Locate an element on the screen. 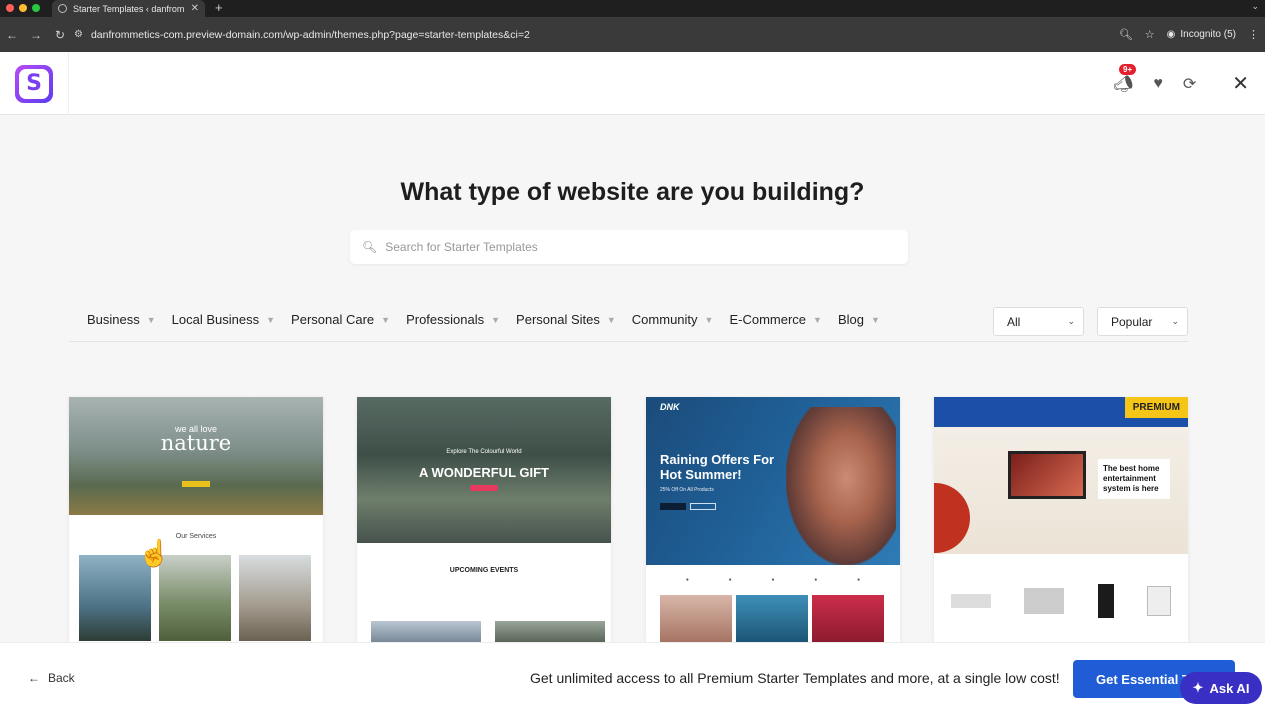  browser-menu-icon: ⋮ is located at coordinates (1253, 34).